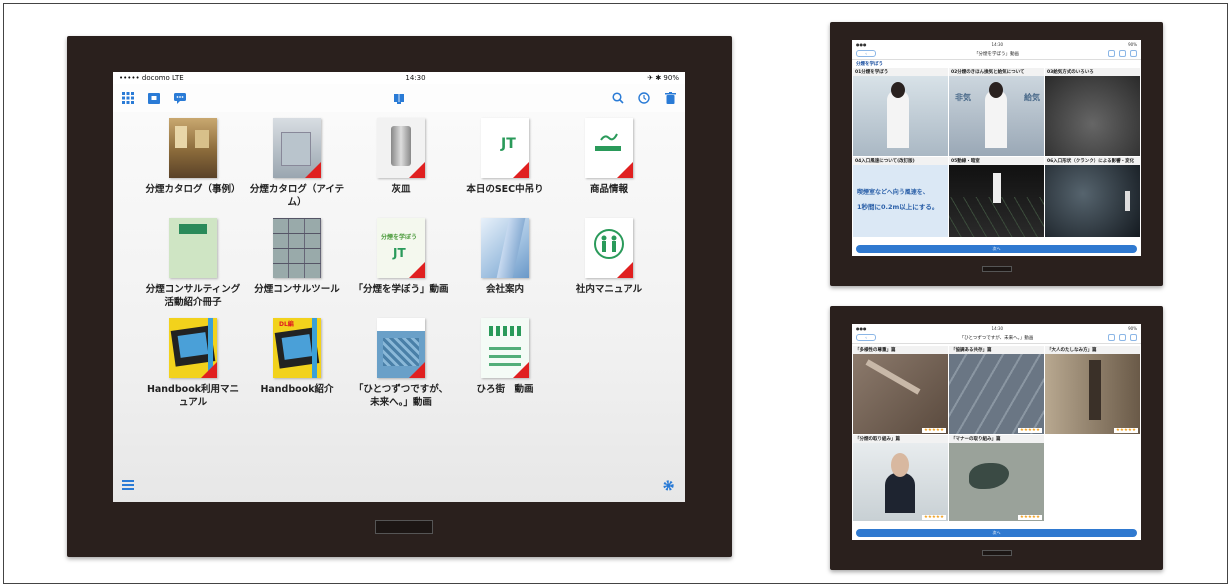 The image size is (1231, 587). What do you see at coordinates (996, 478) in the screenshot?
I see `video-tile: 「マナーの取り組み」篇 ★★★★★` at bounding box center [996, 478].